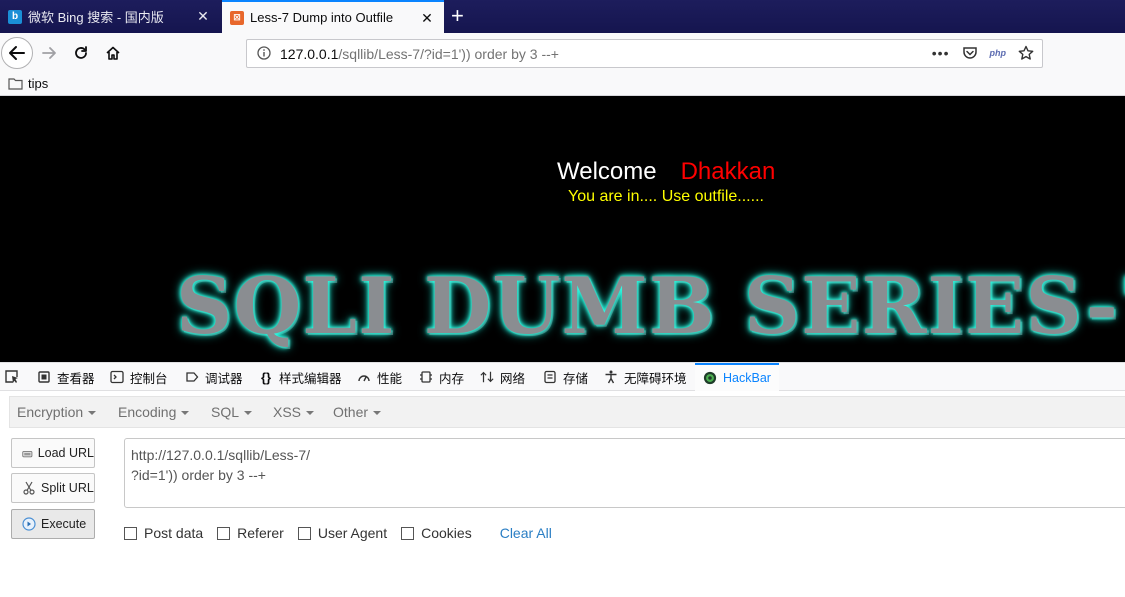 The width and height of the screenshot is (1125, 597). I want to click on tab-title: 微软 Bing 搜索 - 国内版, so click(96, 17).